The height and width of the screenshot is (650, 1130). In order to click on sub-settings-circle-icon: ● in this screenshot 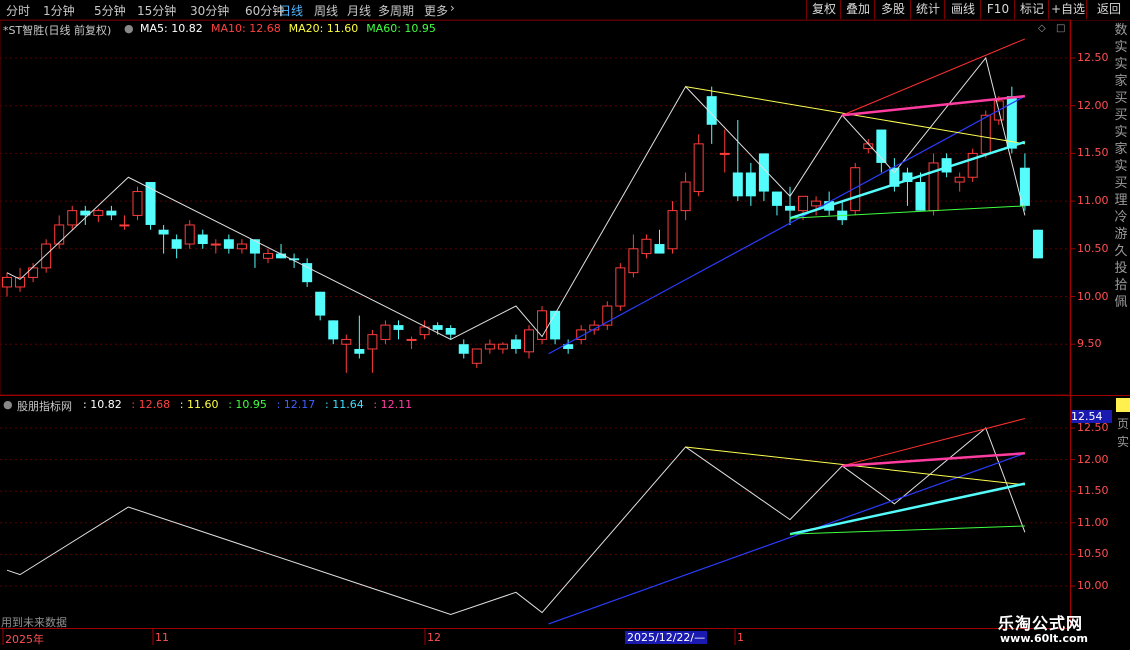, I will do `click(8, 404)`.